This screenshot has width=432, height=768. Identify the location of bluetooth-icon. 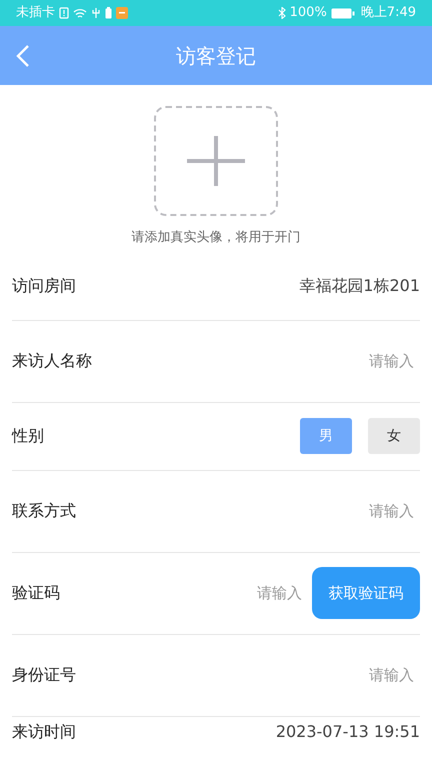
(282, 13).